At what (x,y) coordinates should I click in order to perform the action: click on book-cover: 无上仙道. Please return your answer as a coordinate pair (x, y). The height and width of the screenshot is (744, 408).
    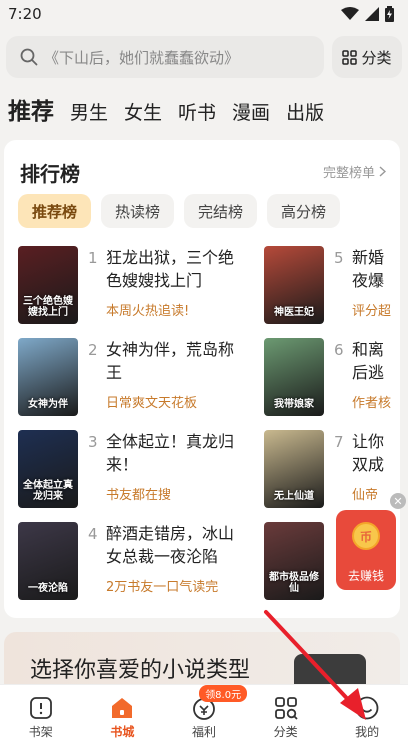
    Looking at the image, I should click on (294, 469).